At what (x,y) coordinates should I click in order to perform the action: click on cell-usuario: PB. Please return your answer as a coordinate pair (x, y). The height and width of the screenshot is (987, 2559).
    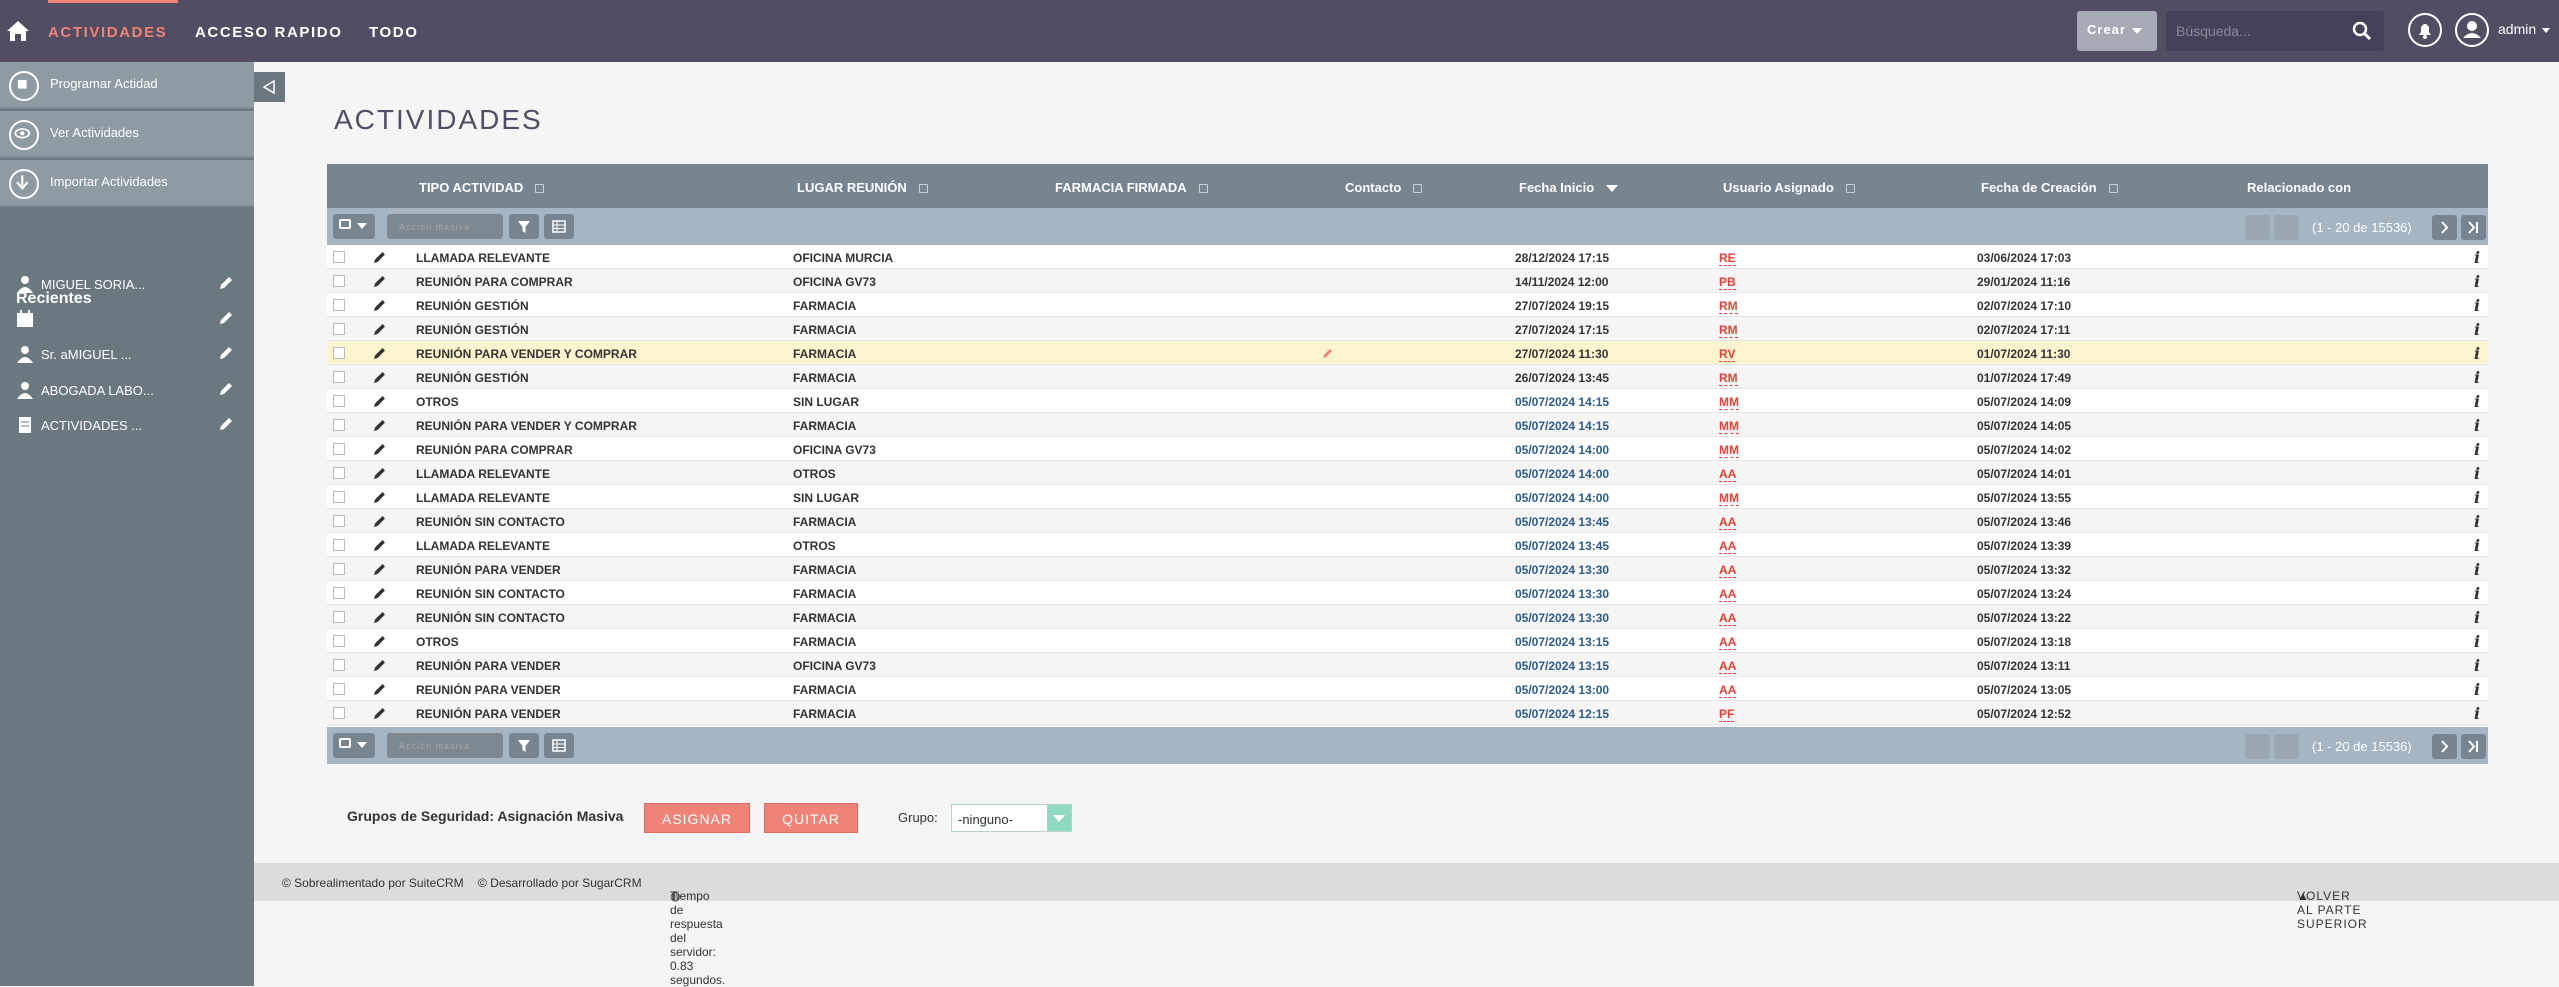
    Looking at the image, I should click on (1727, 282).